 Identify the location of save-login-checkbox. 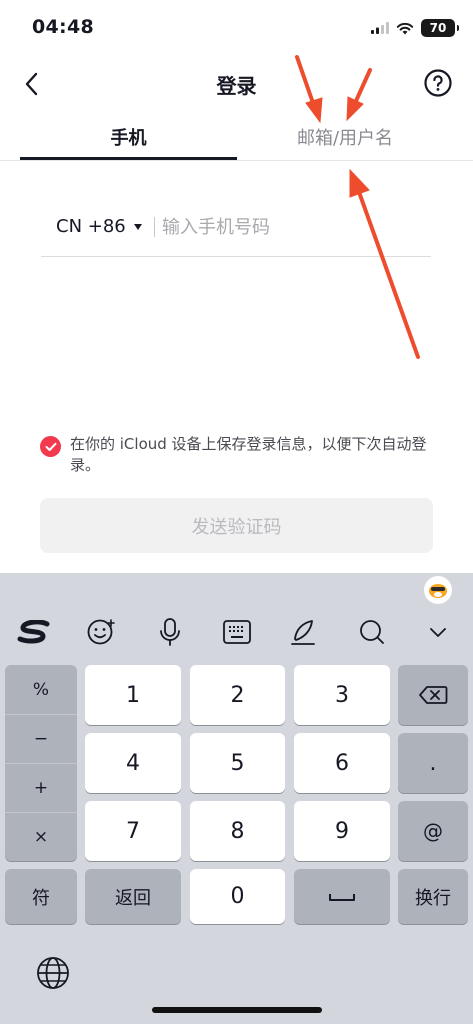
(50, 446).